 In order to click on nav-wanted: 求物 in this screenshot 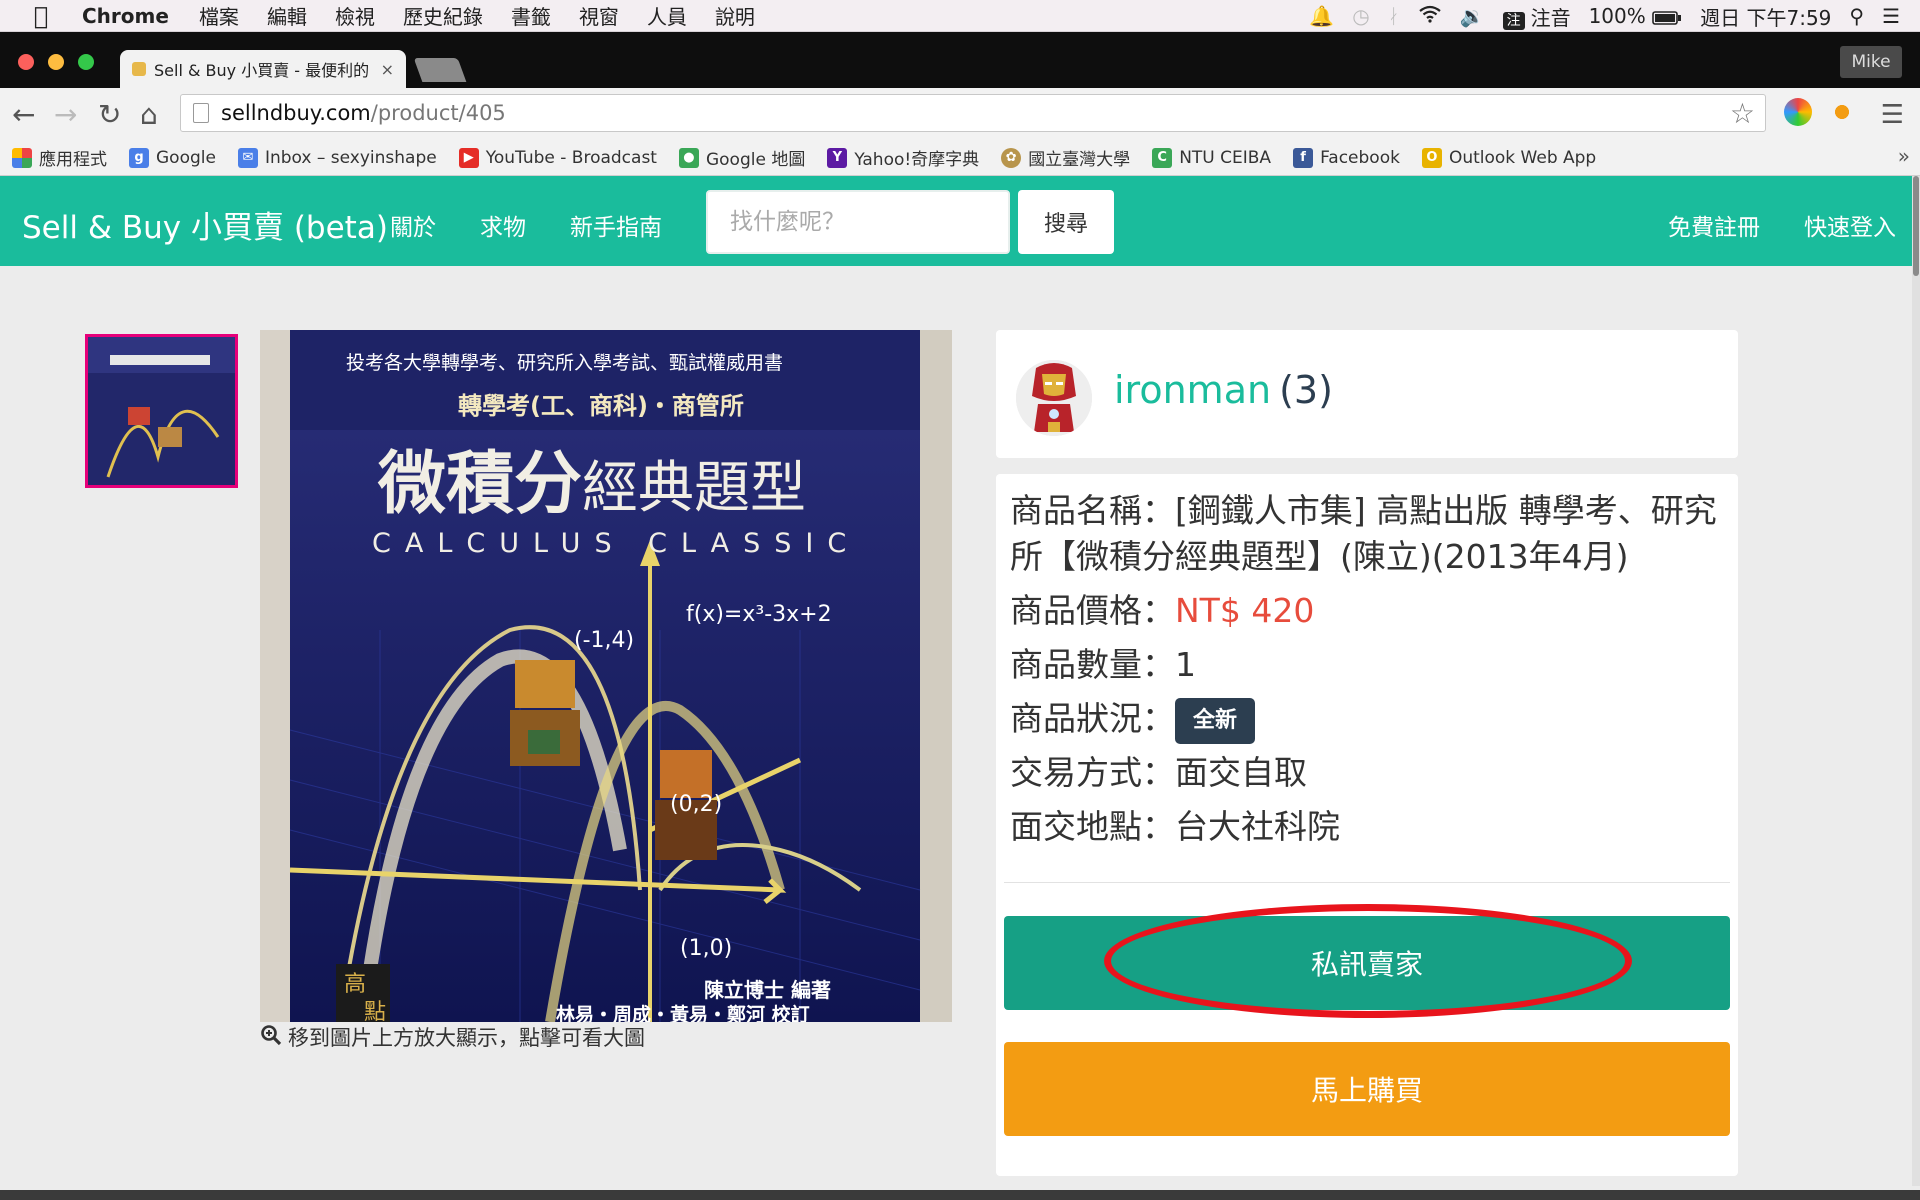, I will do `click(503, 225)`.